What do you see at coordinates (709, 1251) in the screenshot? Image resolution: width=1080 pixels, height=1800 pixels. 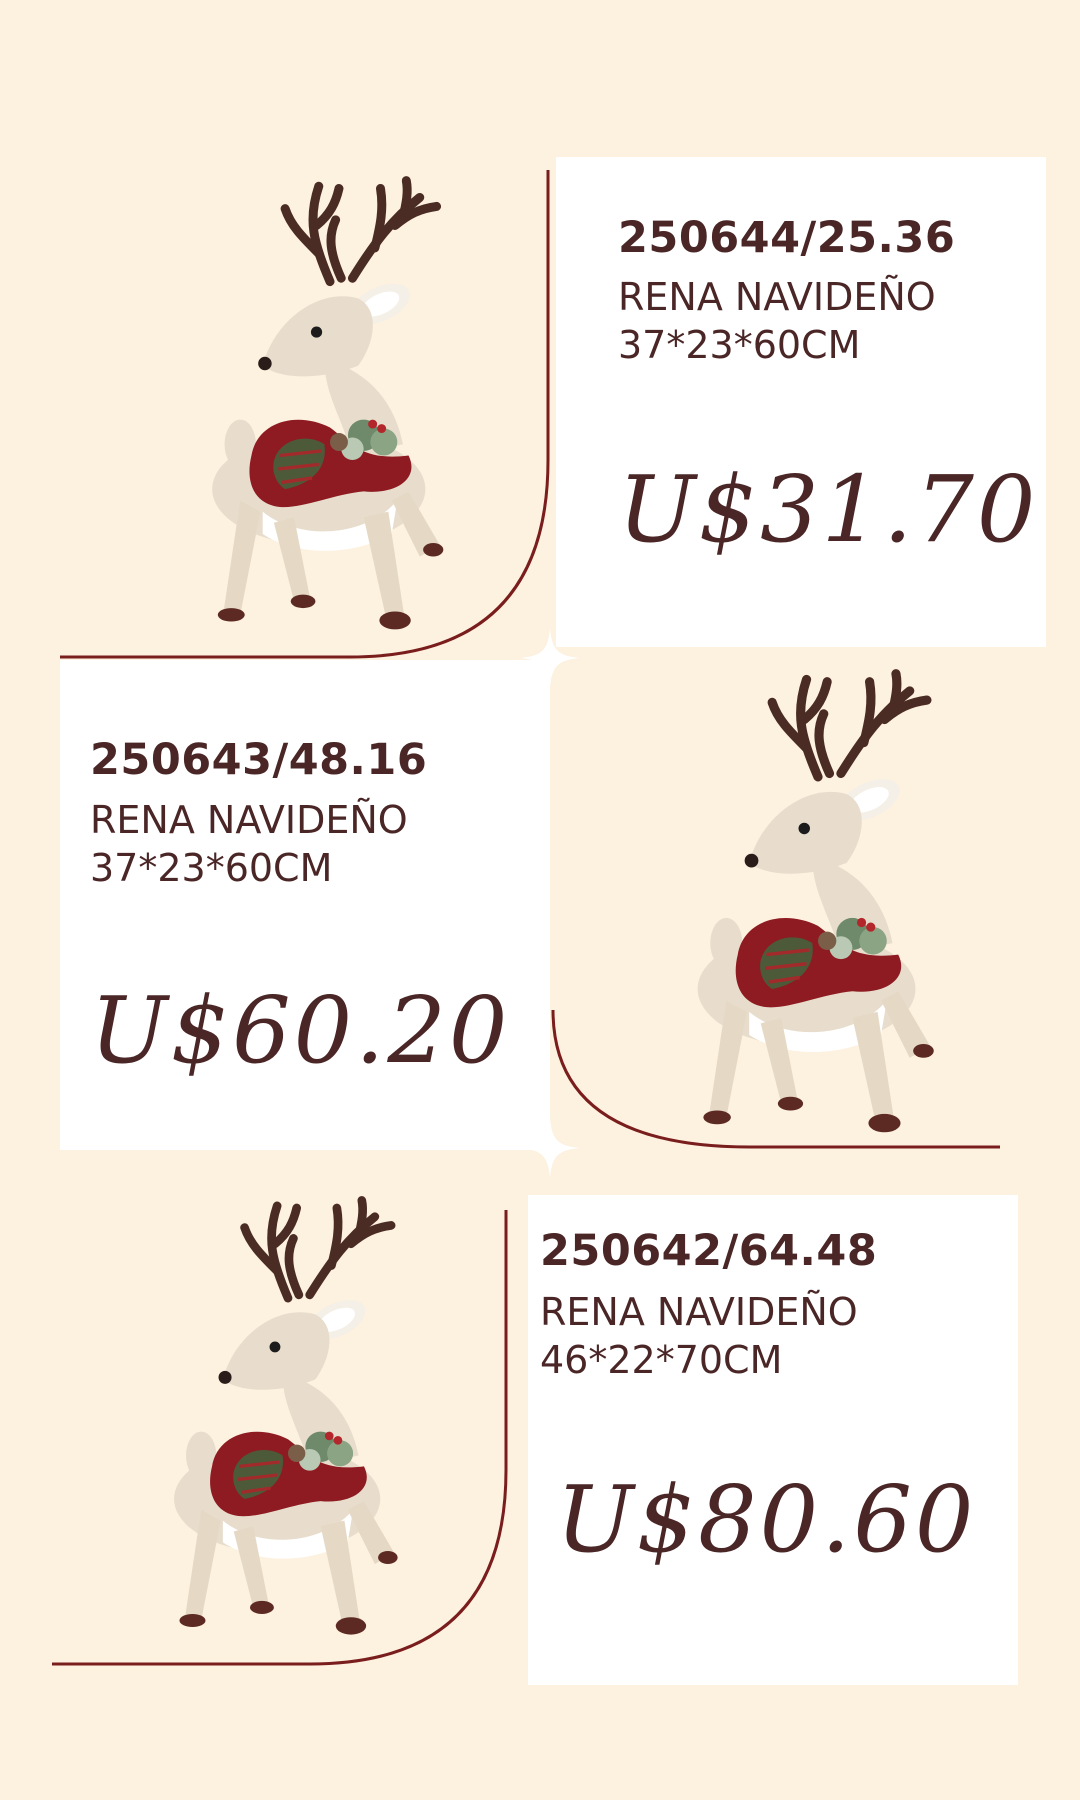 I see `product-code-3: 250642/64.48` at bounding box center [709, 1251].